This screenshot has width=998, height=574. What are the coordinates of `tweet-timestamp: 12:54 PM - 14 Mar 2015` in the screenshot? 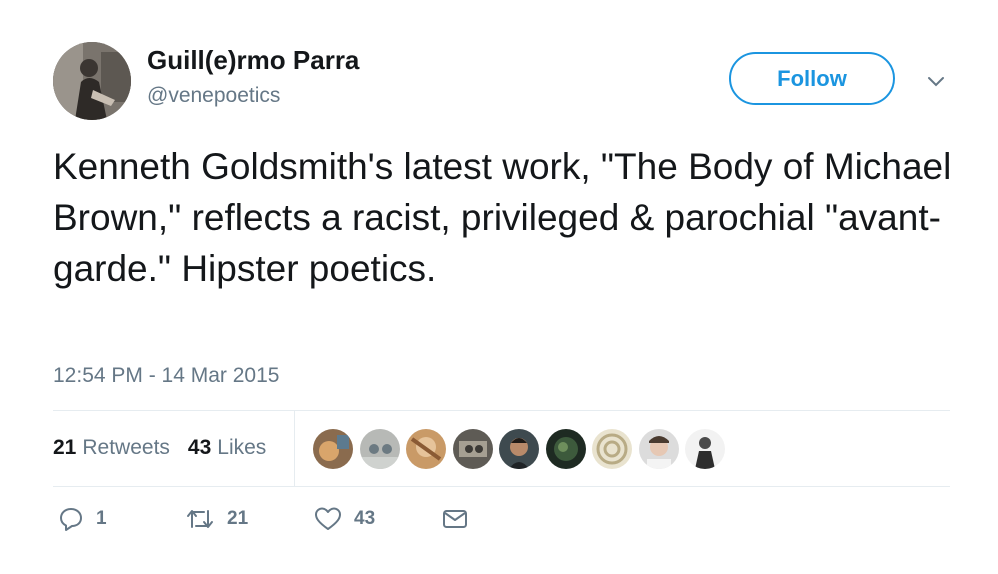 It's located at (166, 376).